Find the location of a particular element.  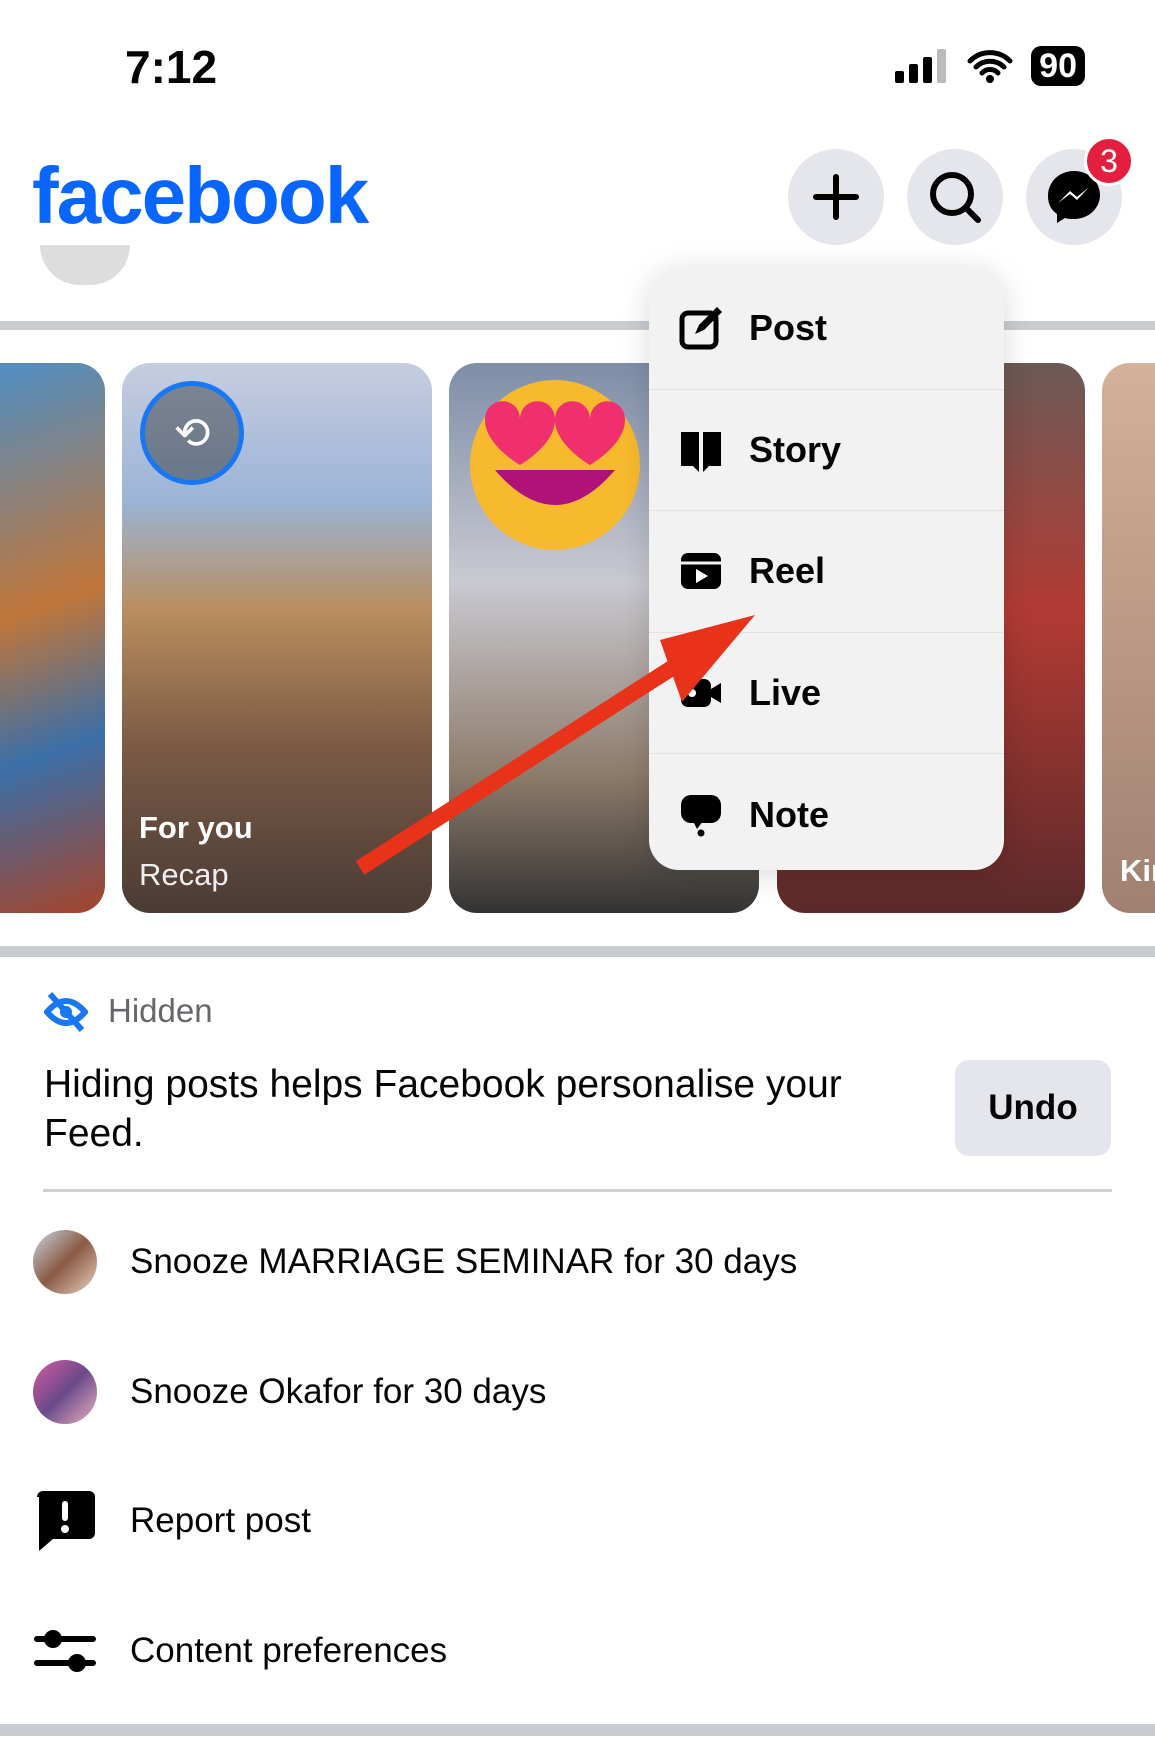

story-card is located at coordinates (52, 638).